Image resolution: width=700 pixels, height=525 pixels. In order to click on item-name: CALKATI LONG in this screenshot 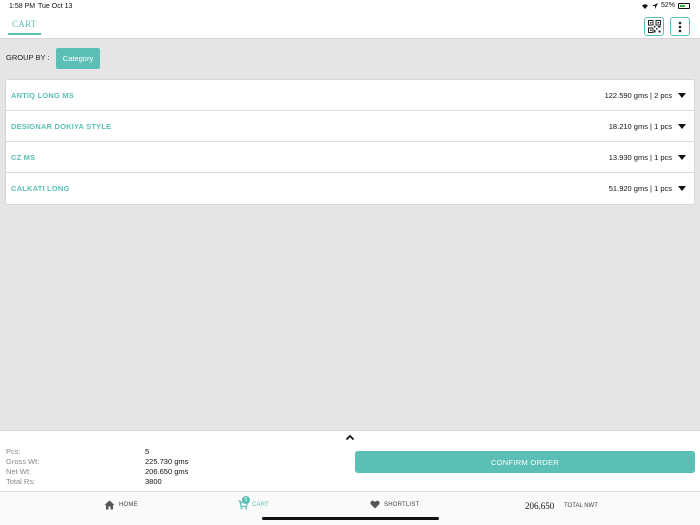, I will do `click(40, 188)`.